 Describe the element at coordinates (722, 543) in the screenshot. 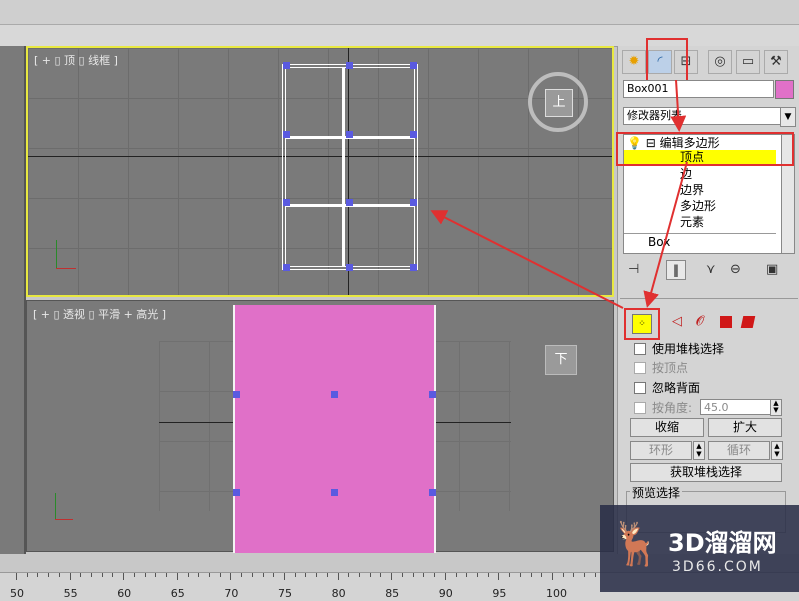

I see `watermark-title: 3D溜溜网` at that location.